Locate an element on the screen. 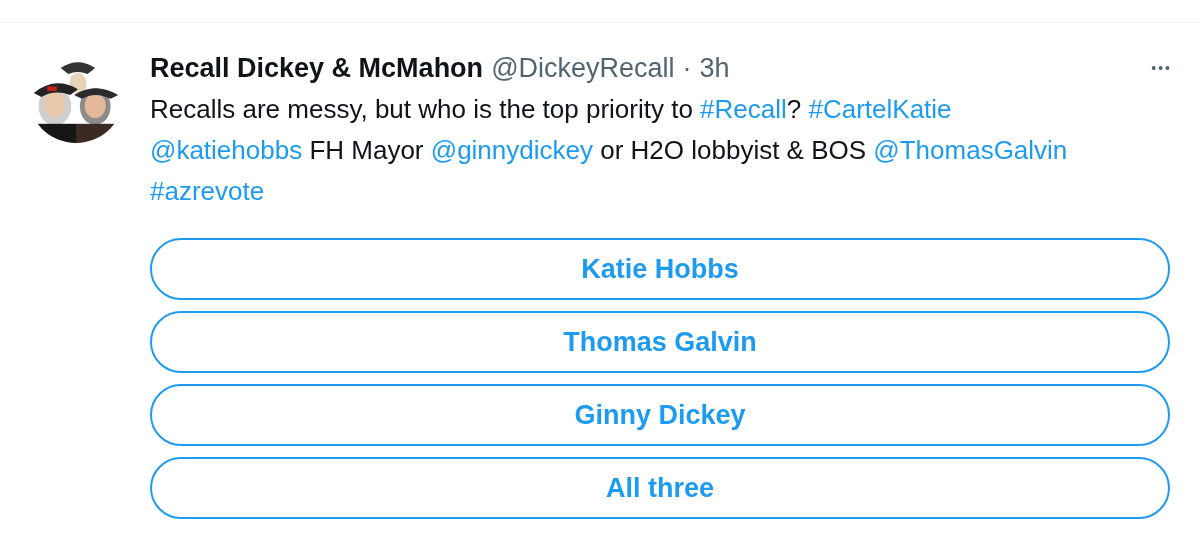 This screenshot has width=1200, height=558. post-time: 3h is located at coordinates (714, 68).